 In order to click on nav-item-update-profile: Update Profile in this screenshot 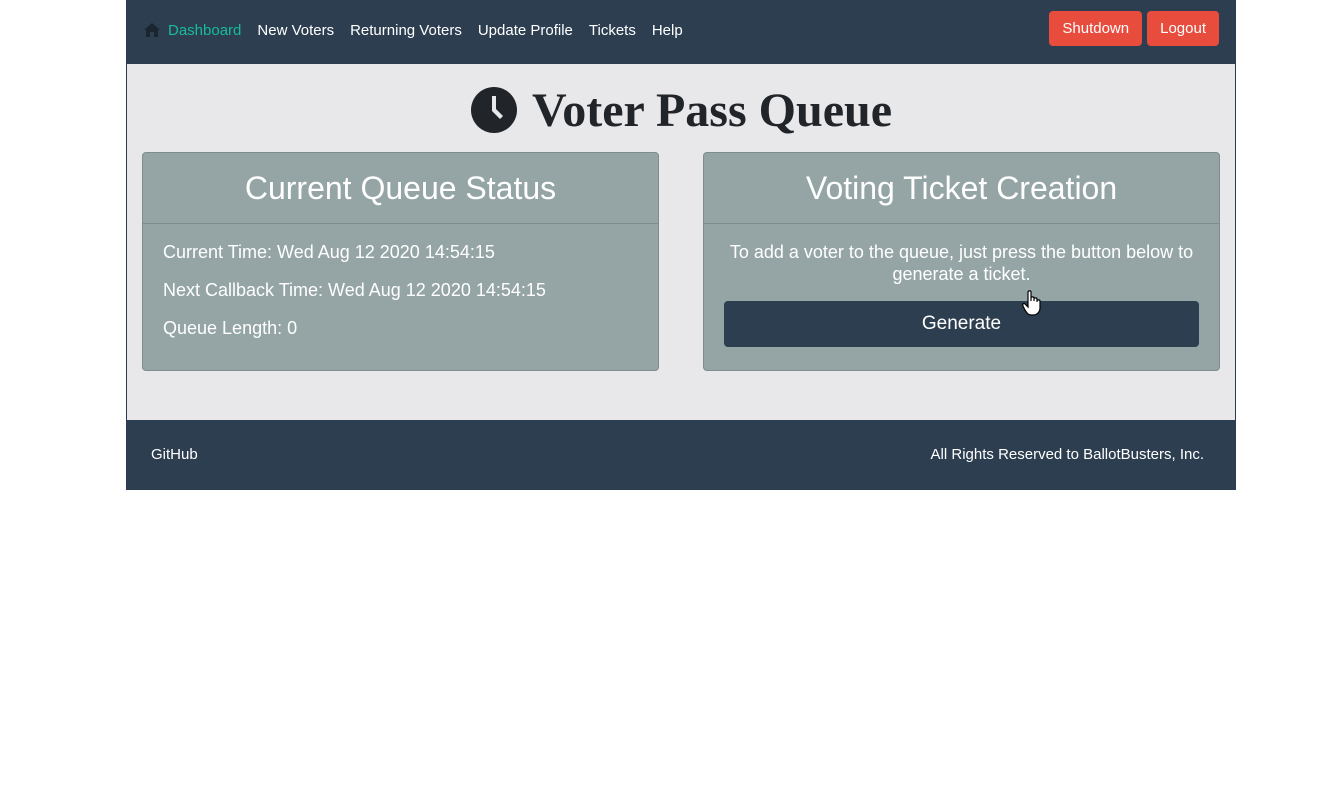, I will do `click(525, 30)`.